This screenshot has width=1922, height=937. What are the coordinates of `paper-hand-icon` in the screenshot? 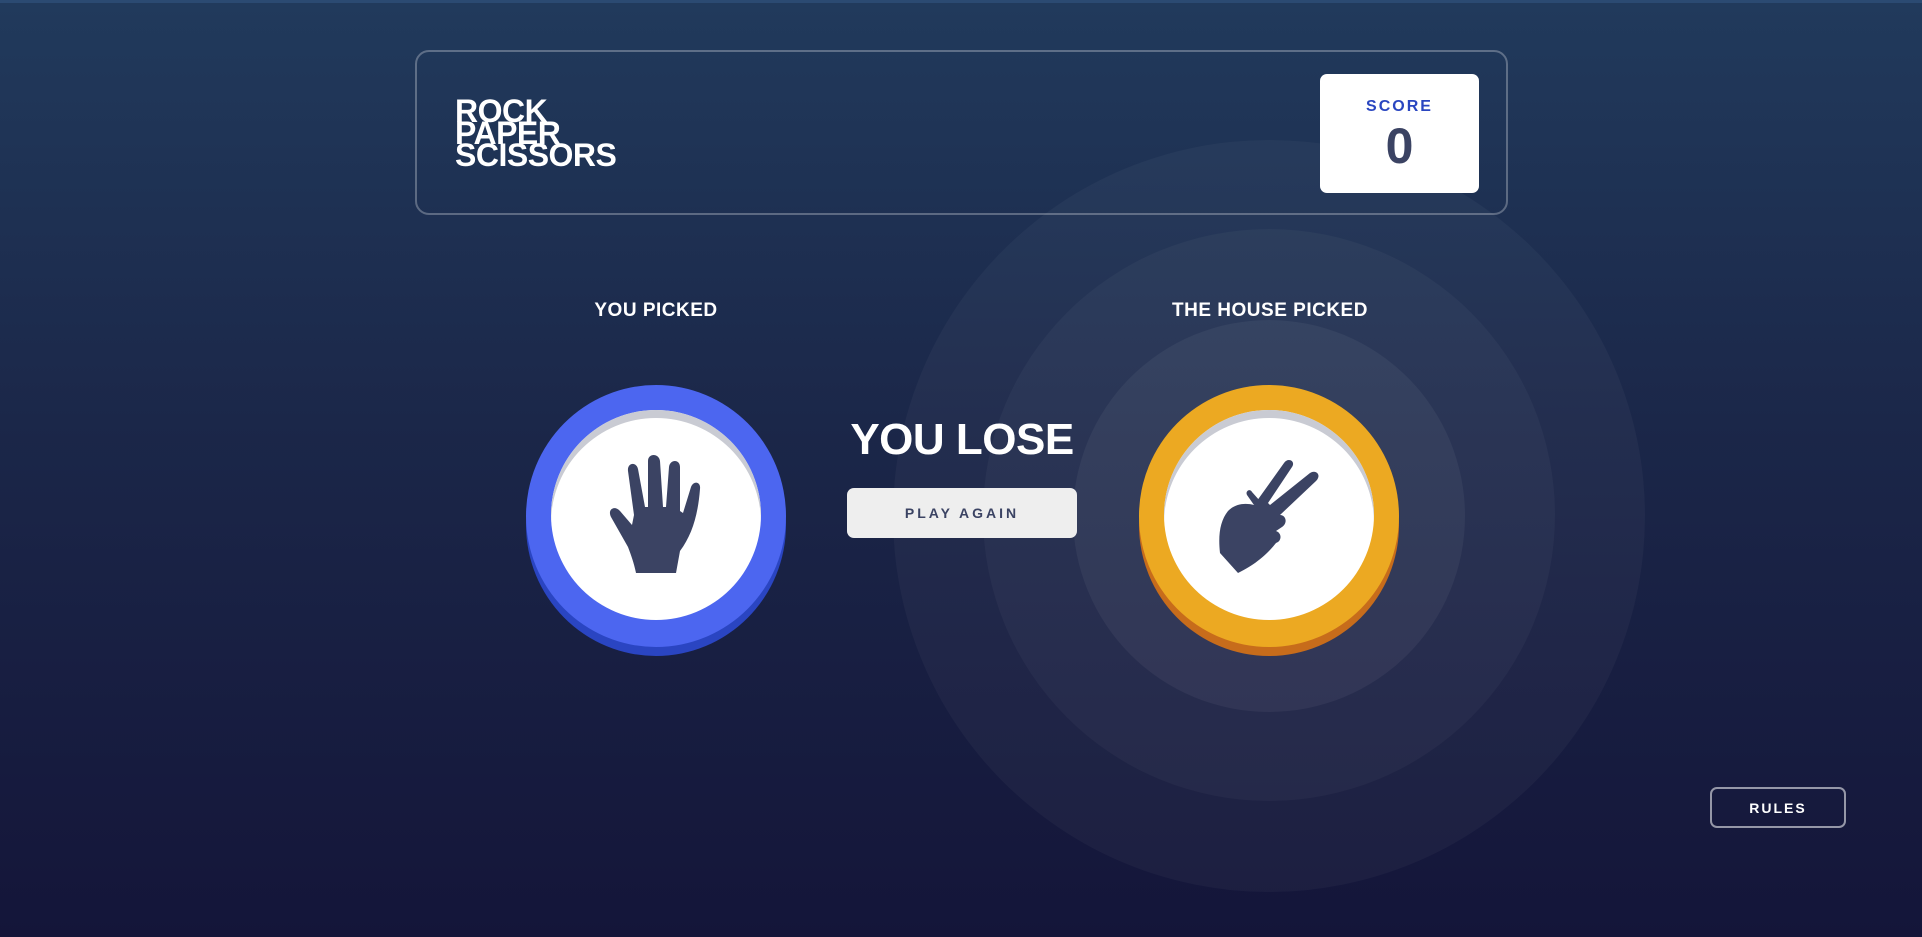 It's located at (655, 514).